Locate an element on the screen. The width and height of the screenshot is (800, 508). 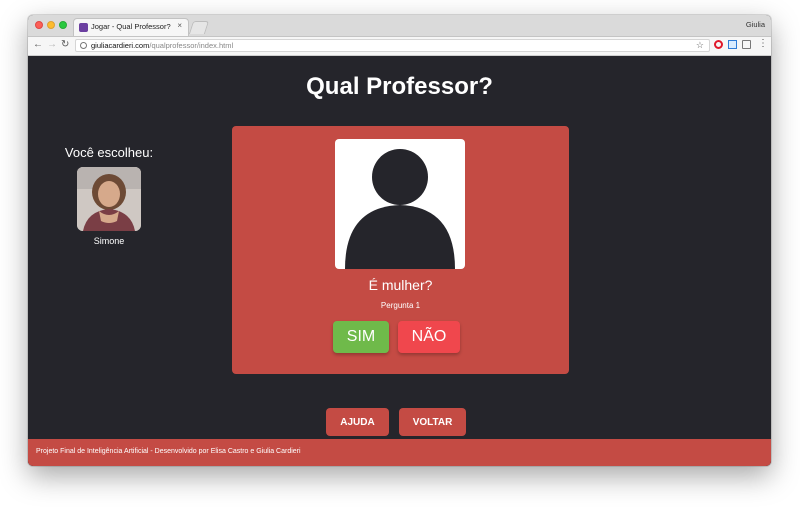
opera-icon is located at coordinates (718, 44).